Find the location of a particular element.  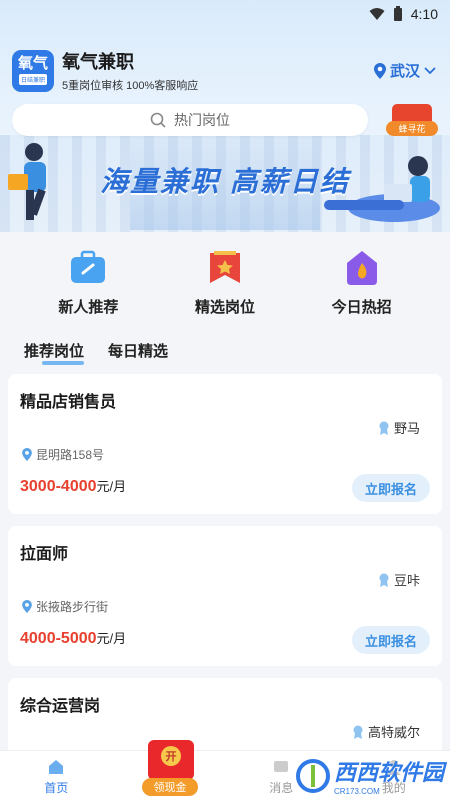

watermark-sub: CR173.COM is located at coordinates (356, 791).